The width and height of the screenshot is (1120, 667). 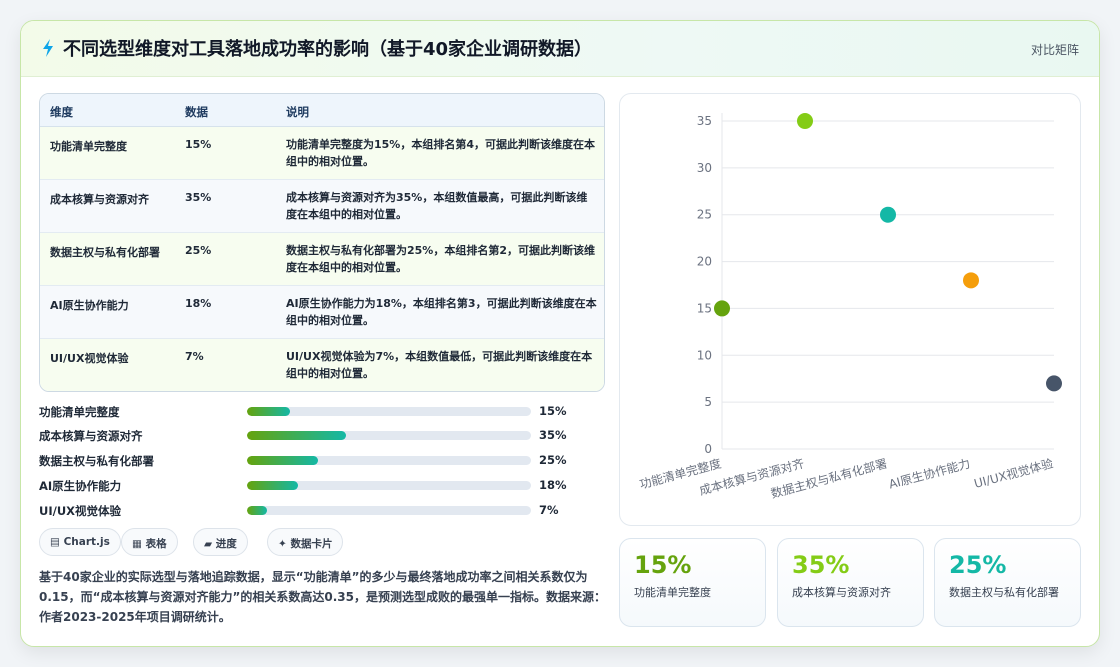 What do you see at coordinates (149, 542) in the screenshot?
I see `tag-table: ▦ 表格` at bounding box center [149, 542].